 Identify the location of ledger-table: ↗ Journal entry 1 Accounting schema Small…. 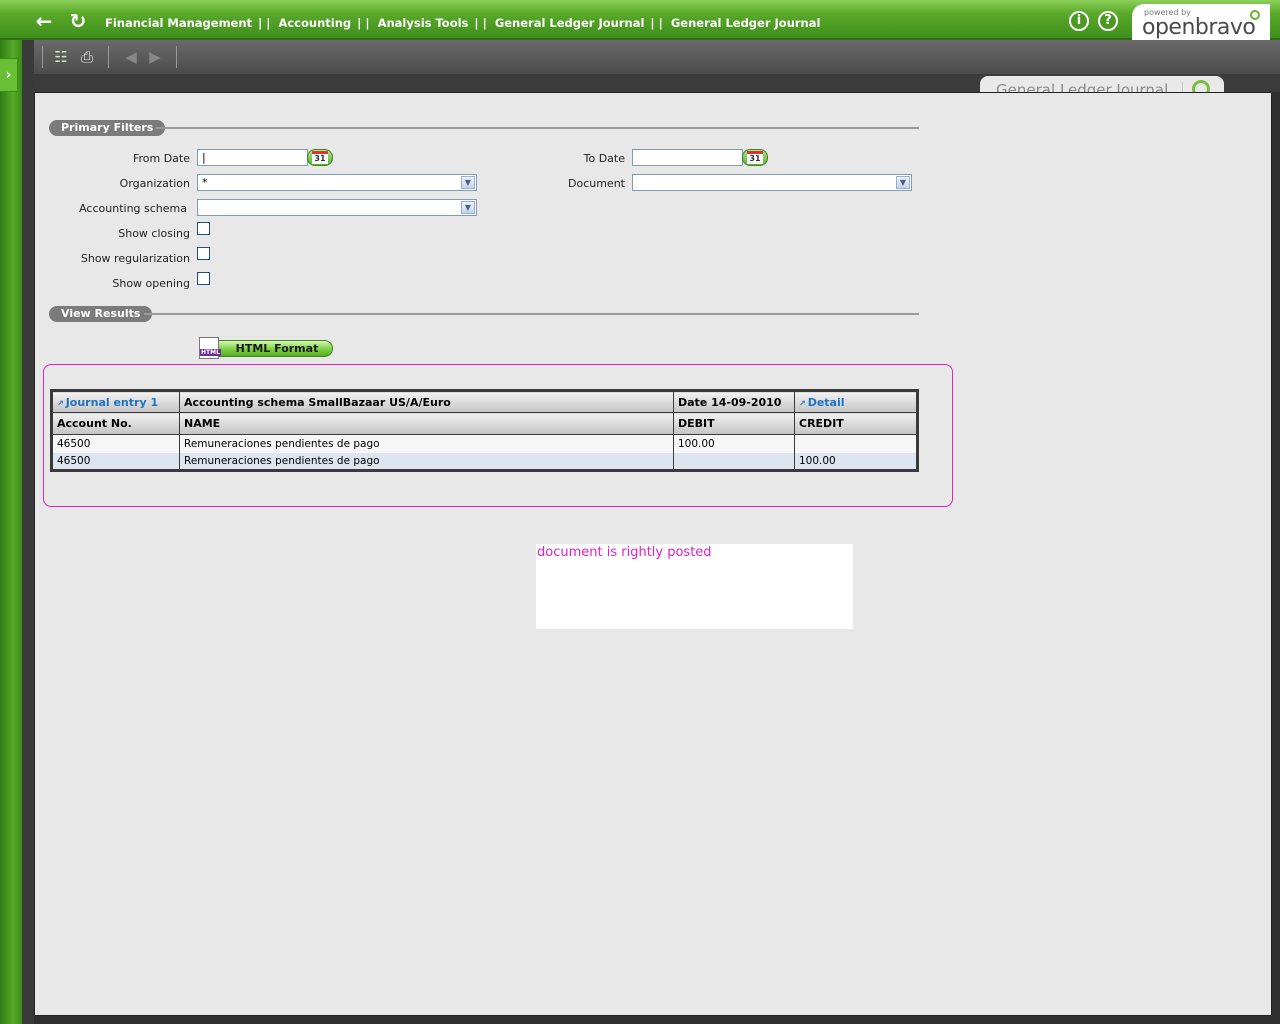
(484, 430).